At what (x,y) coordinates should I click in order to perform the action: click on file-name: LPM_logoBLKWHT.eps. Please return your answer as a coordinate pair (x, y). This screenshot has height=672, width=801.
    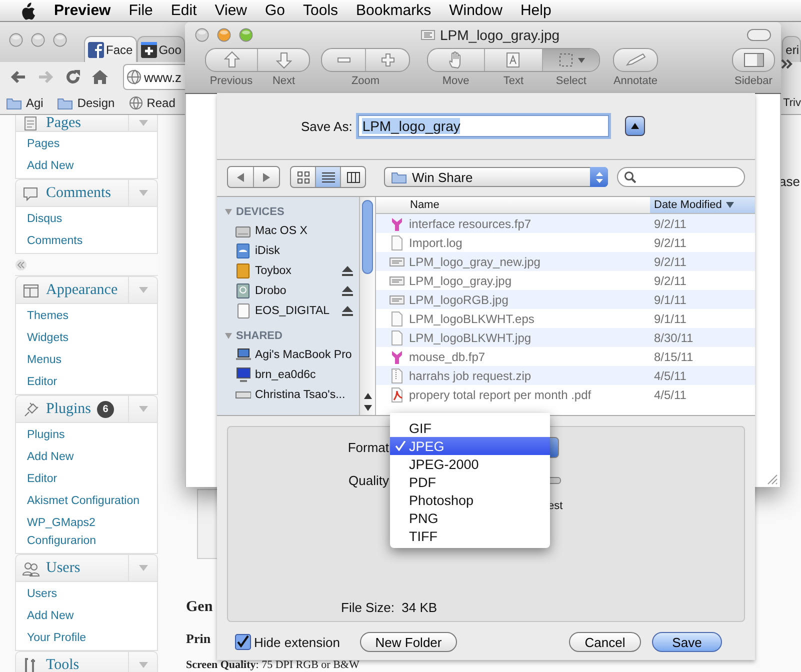
    Looking at the image, I should click on (513, 318).